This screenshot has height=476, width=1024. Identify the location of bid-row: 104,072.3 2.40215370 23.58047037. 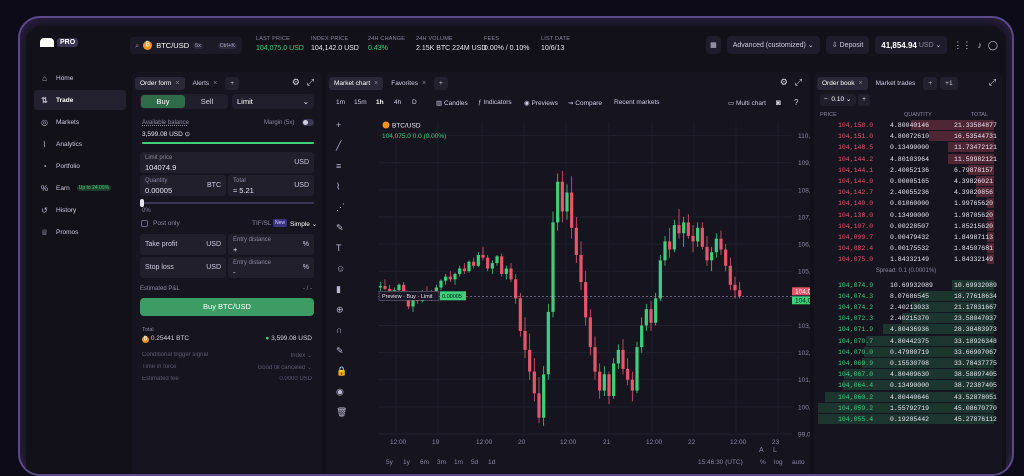
(907, 318).